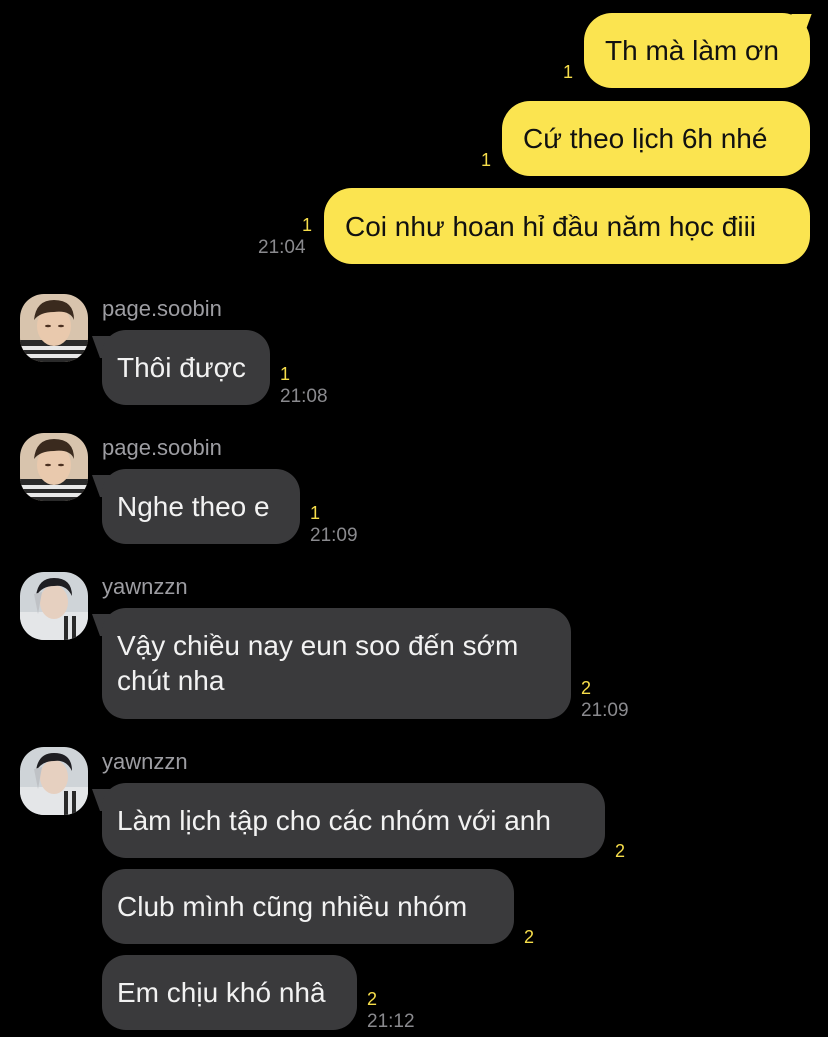 The image size is (828, 1037). I want to click on message-time: 21:04, so click(282, 247).